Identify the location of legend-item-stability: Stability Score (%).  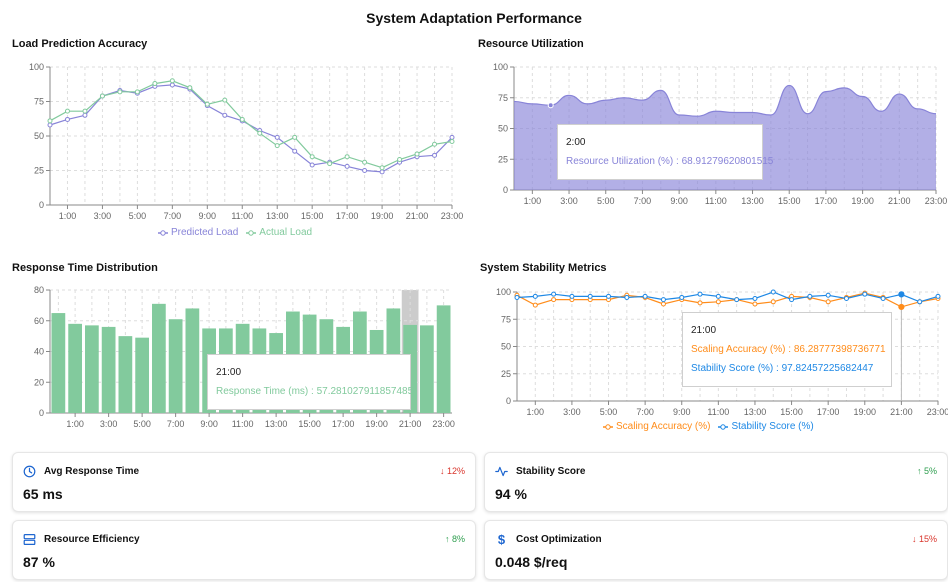
(766, 426).